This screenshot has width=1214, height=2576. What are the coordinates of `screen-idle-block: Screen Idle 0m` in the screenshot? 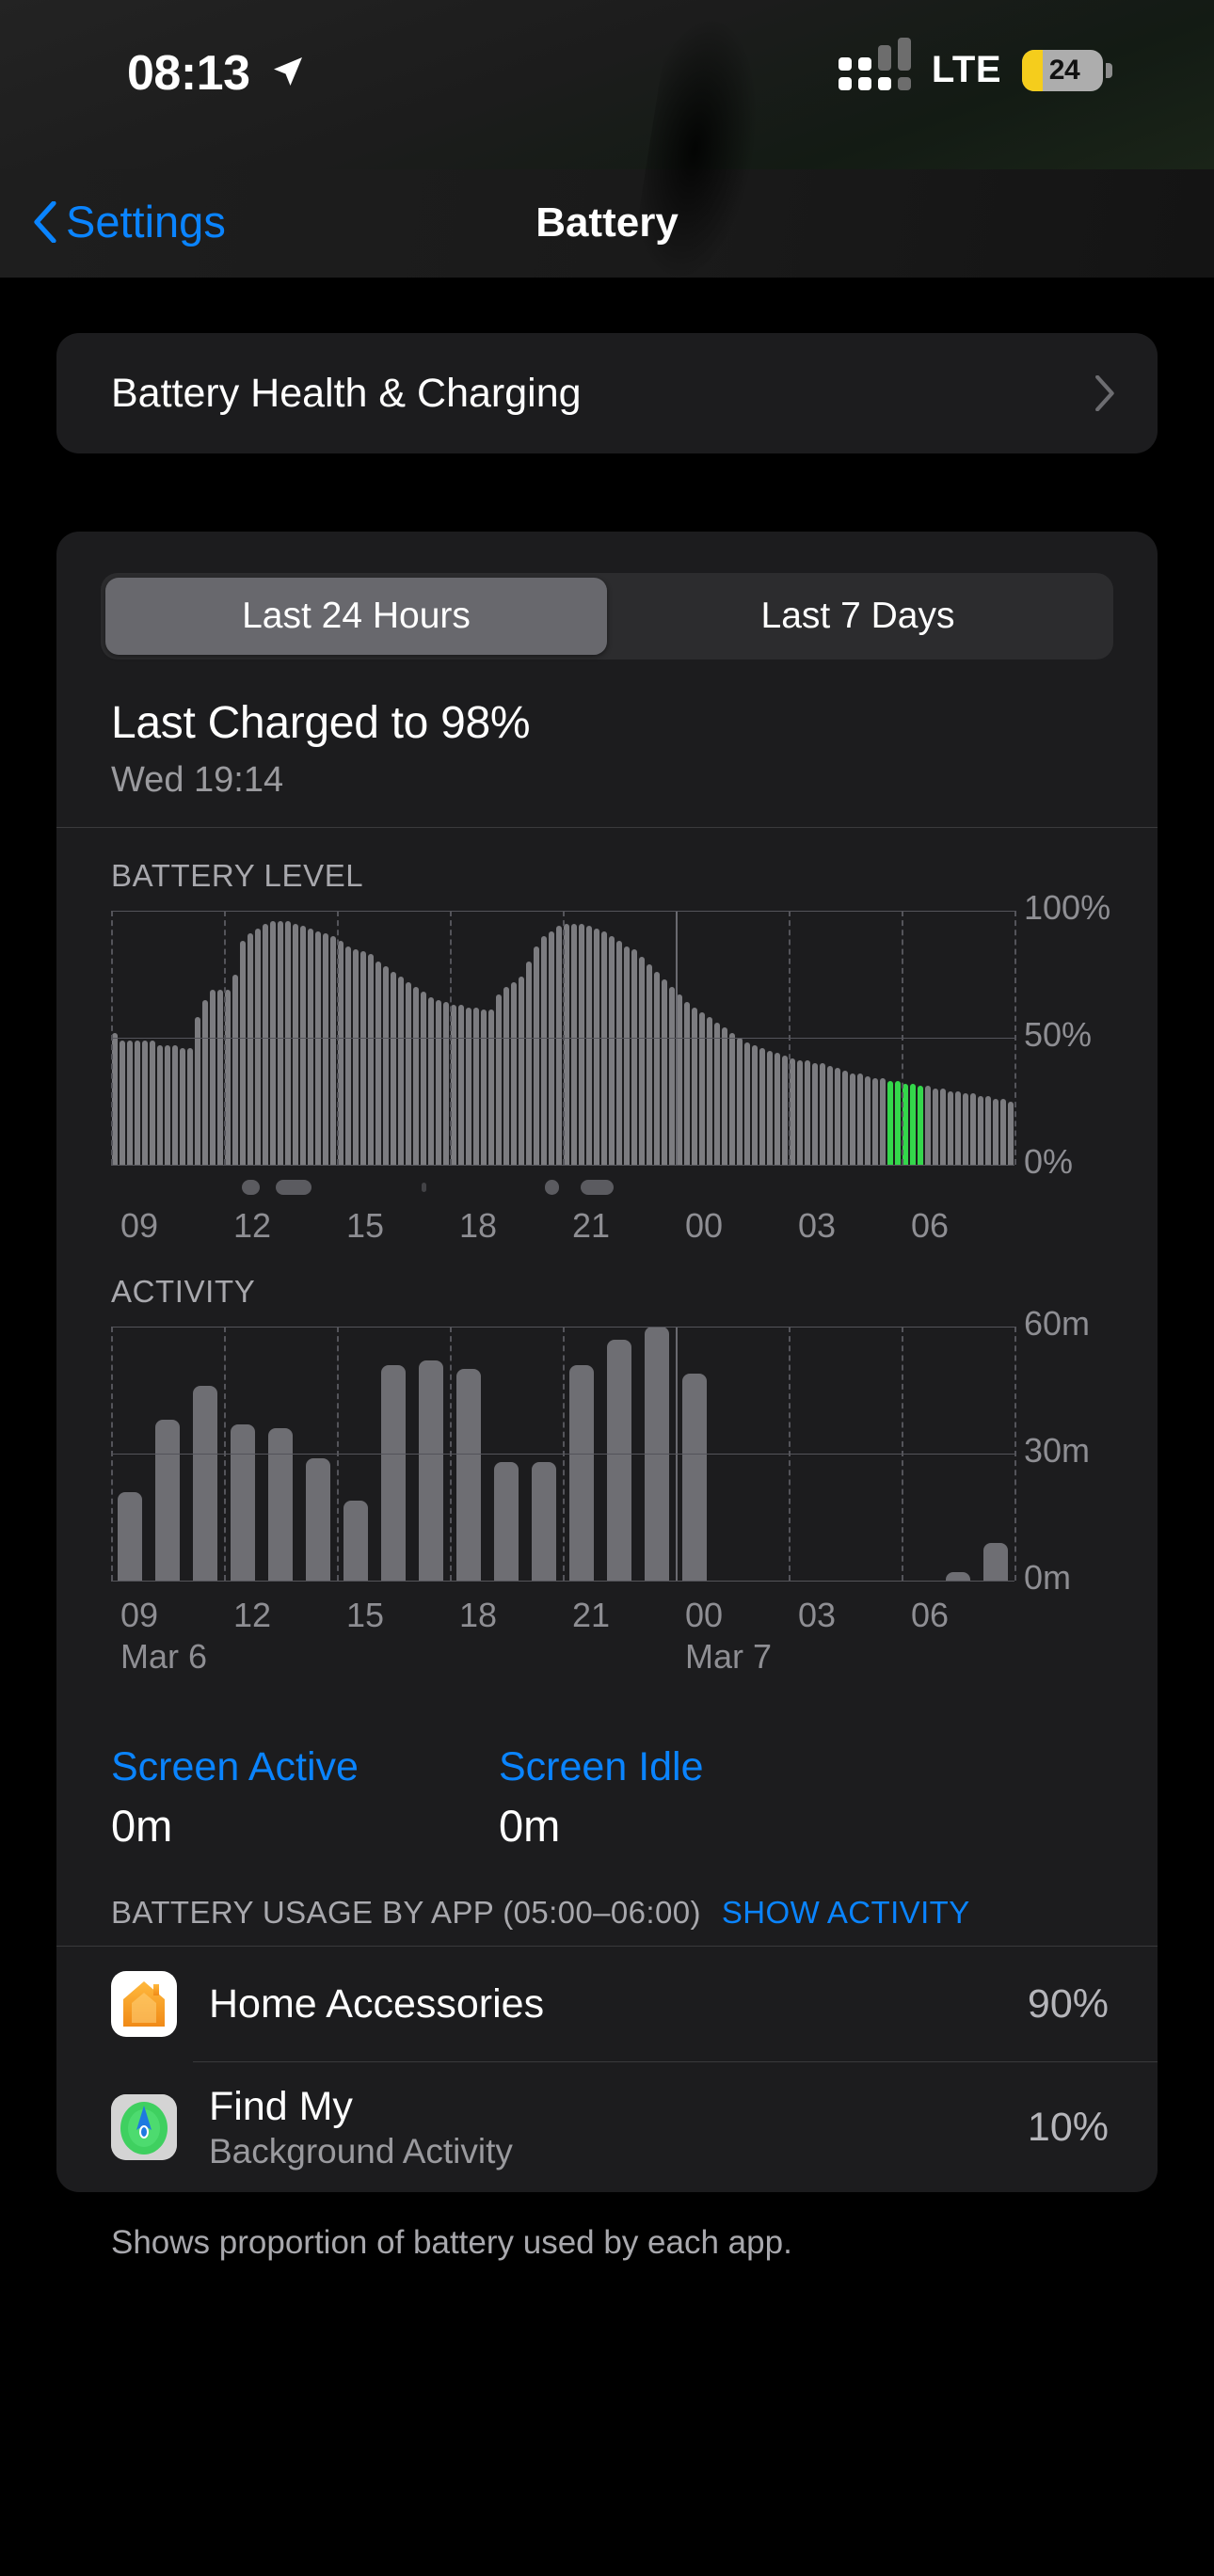 It's located at (693, 1798).